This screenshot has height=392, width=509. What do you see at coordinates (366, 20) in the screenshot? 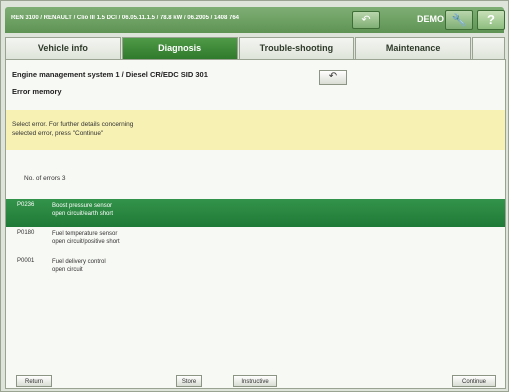
I see `back-arrow-icon: ↶` at bounding box center [366, 20].